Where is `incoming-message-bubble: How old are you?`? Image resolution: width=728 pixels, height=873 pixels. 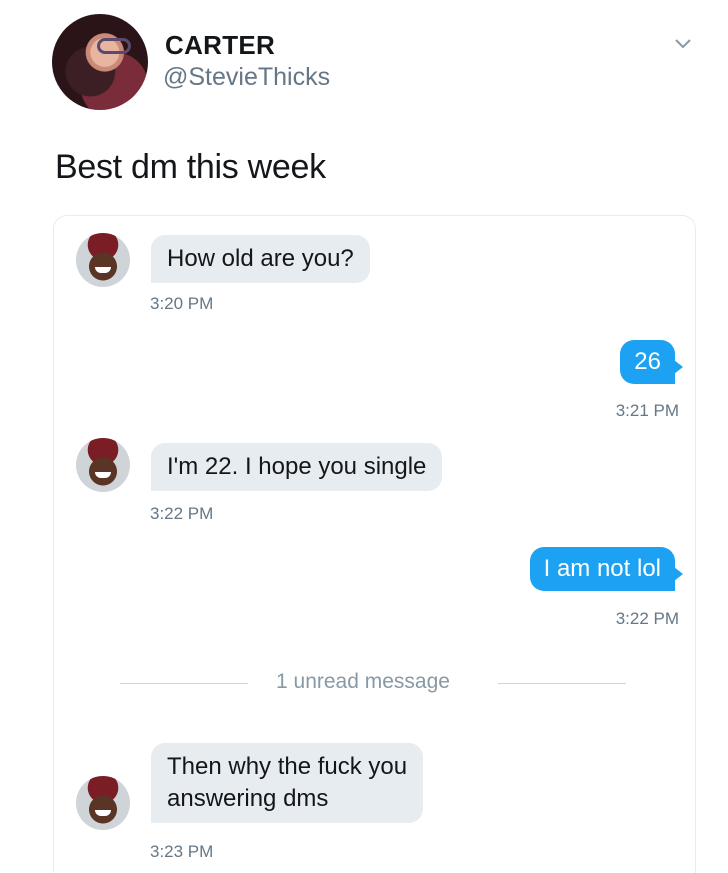 incoming-message-bubble: How old are you? is located at coordinates (260, 259).